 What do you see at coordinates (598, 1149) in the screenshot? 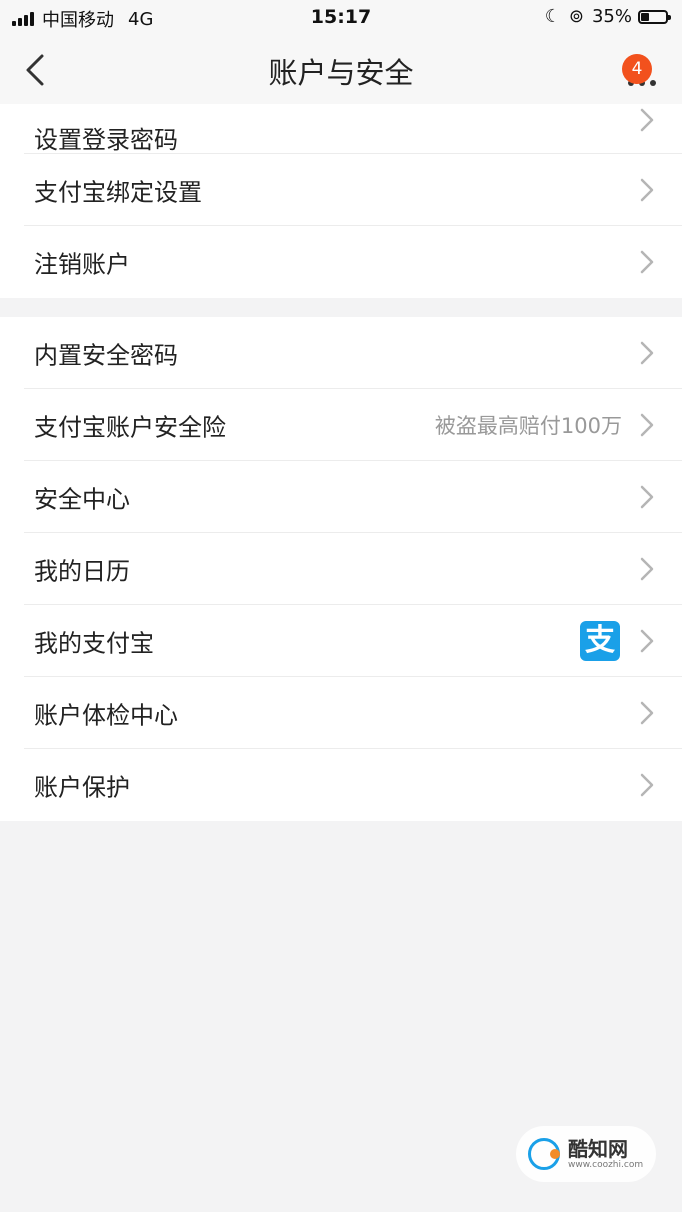
I see `watermark-title: 酷知网` at bounding box center [598, 1149].